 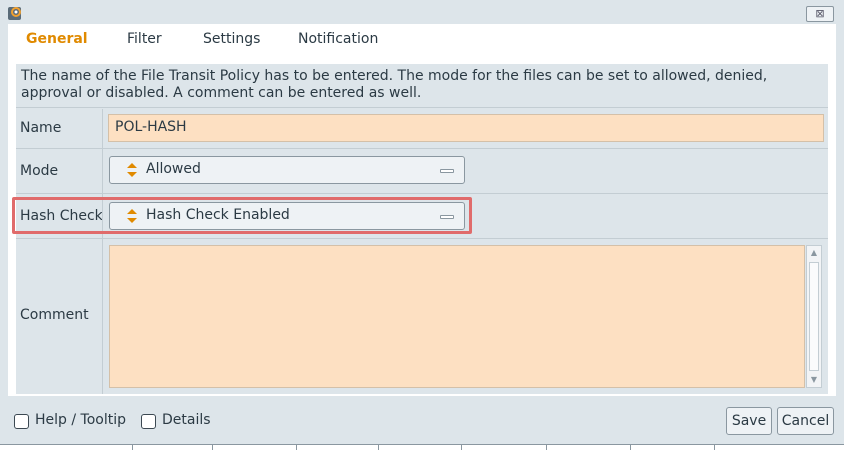 What do you see at coordinates (242, 215) in the screenshot?
I see `highlight-box` at bounding box center [242, 215].